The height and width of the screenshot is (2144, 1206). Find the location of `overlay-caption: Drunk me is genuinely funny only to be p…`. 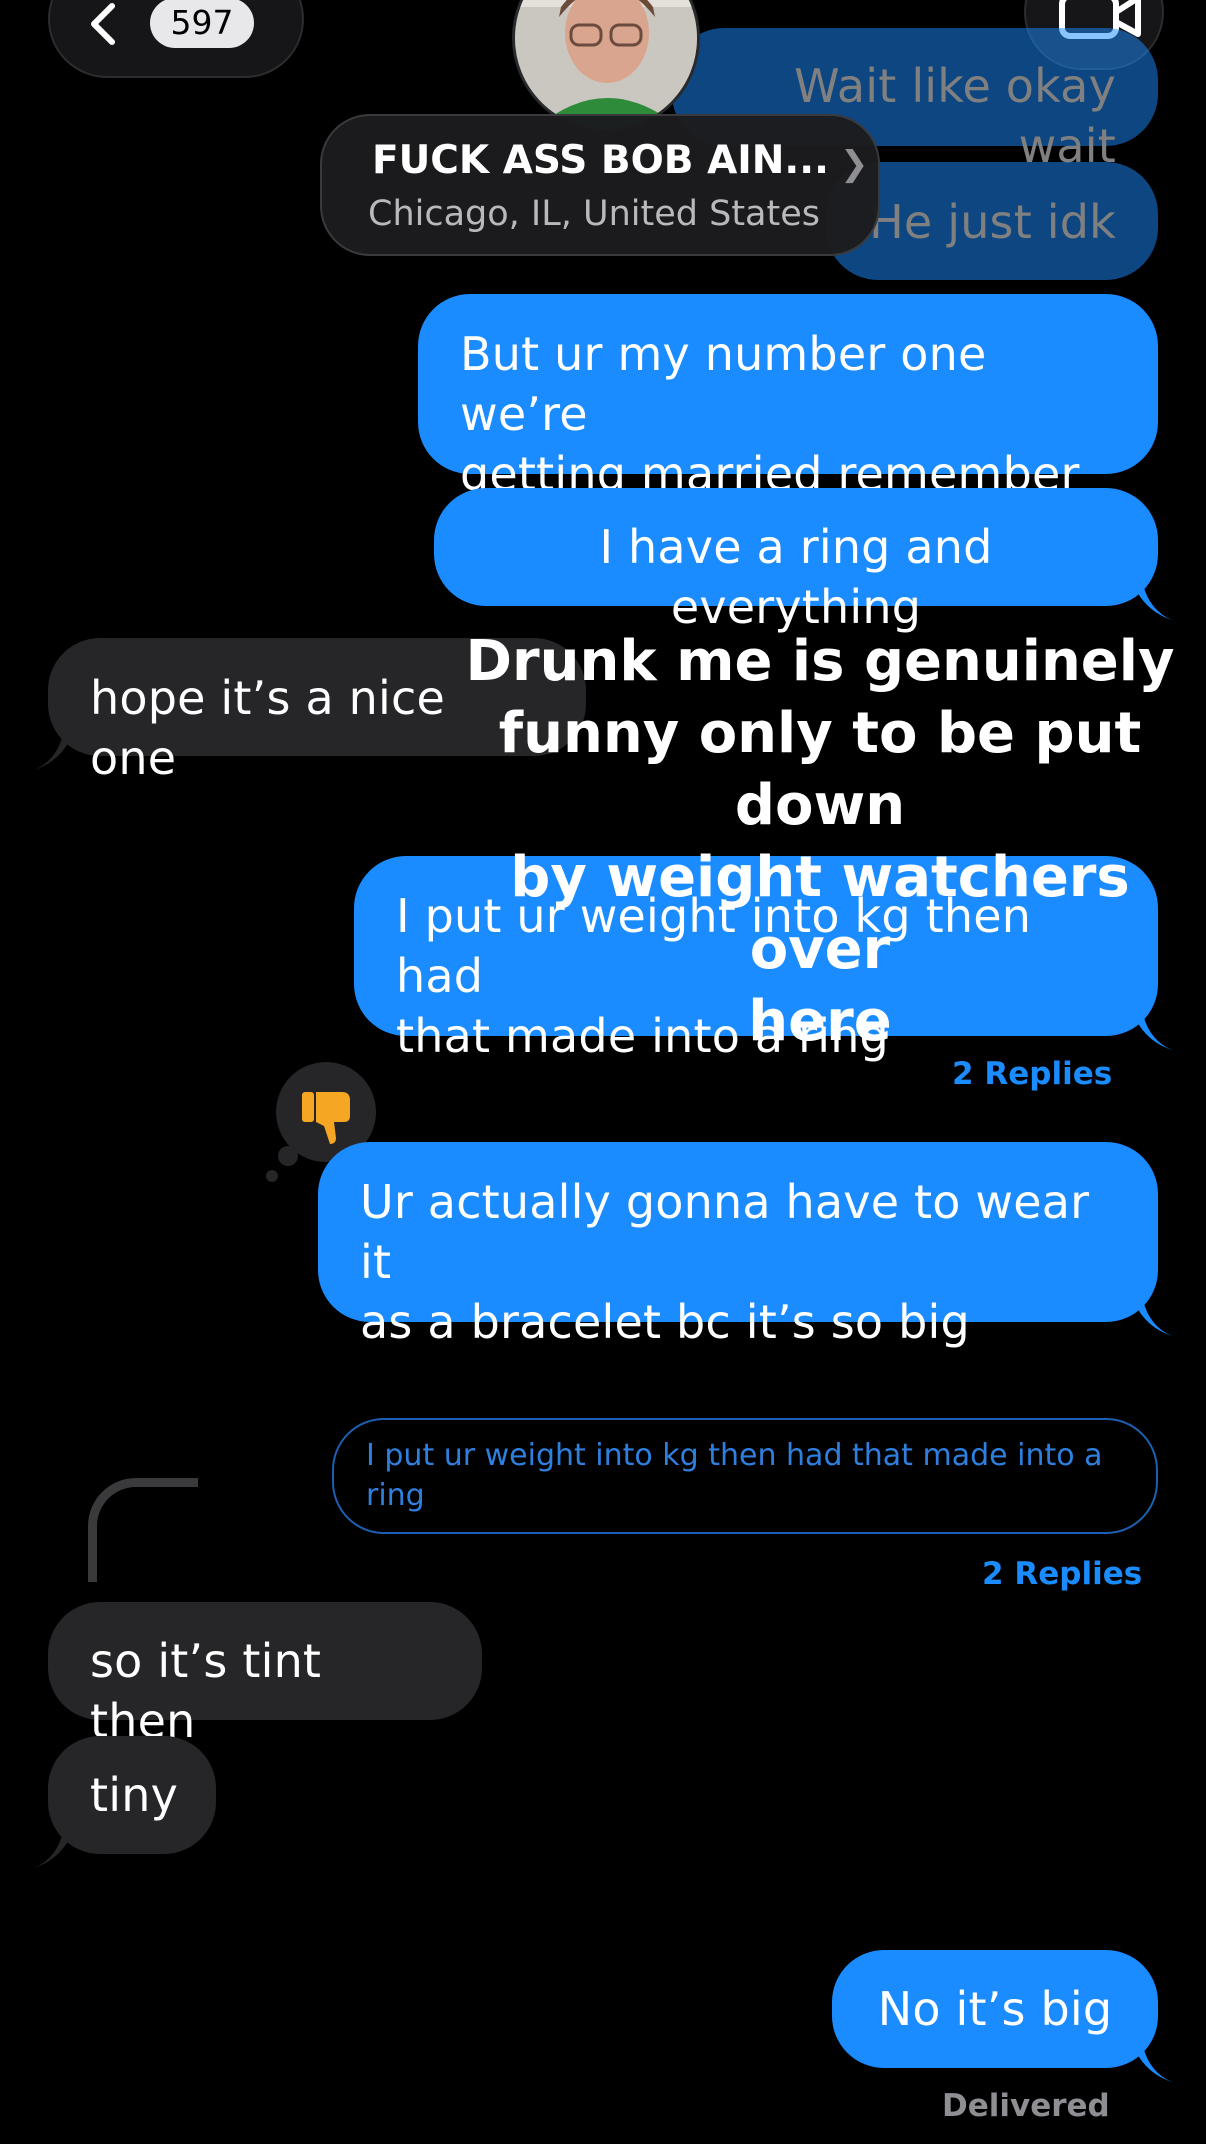

overlay-caption: Drunk me is genuinely funny only to be p… is located at coordinates (820, 841).